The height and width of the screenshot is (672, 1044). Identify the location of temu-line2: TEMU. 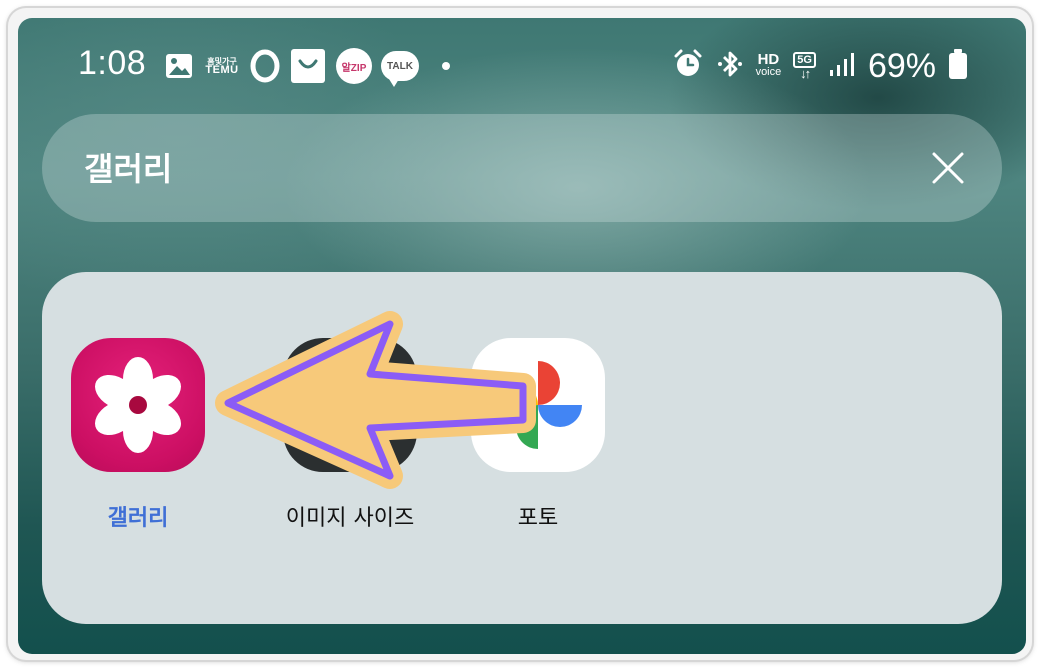
(222, 70).